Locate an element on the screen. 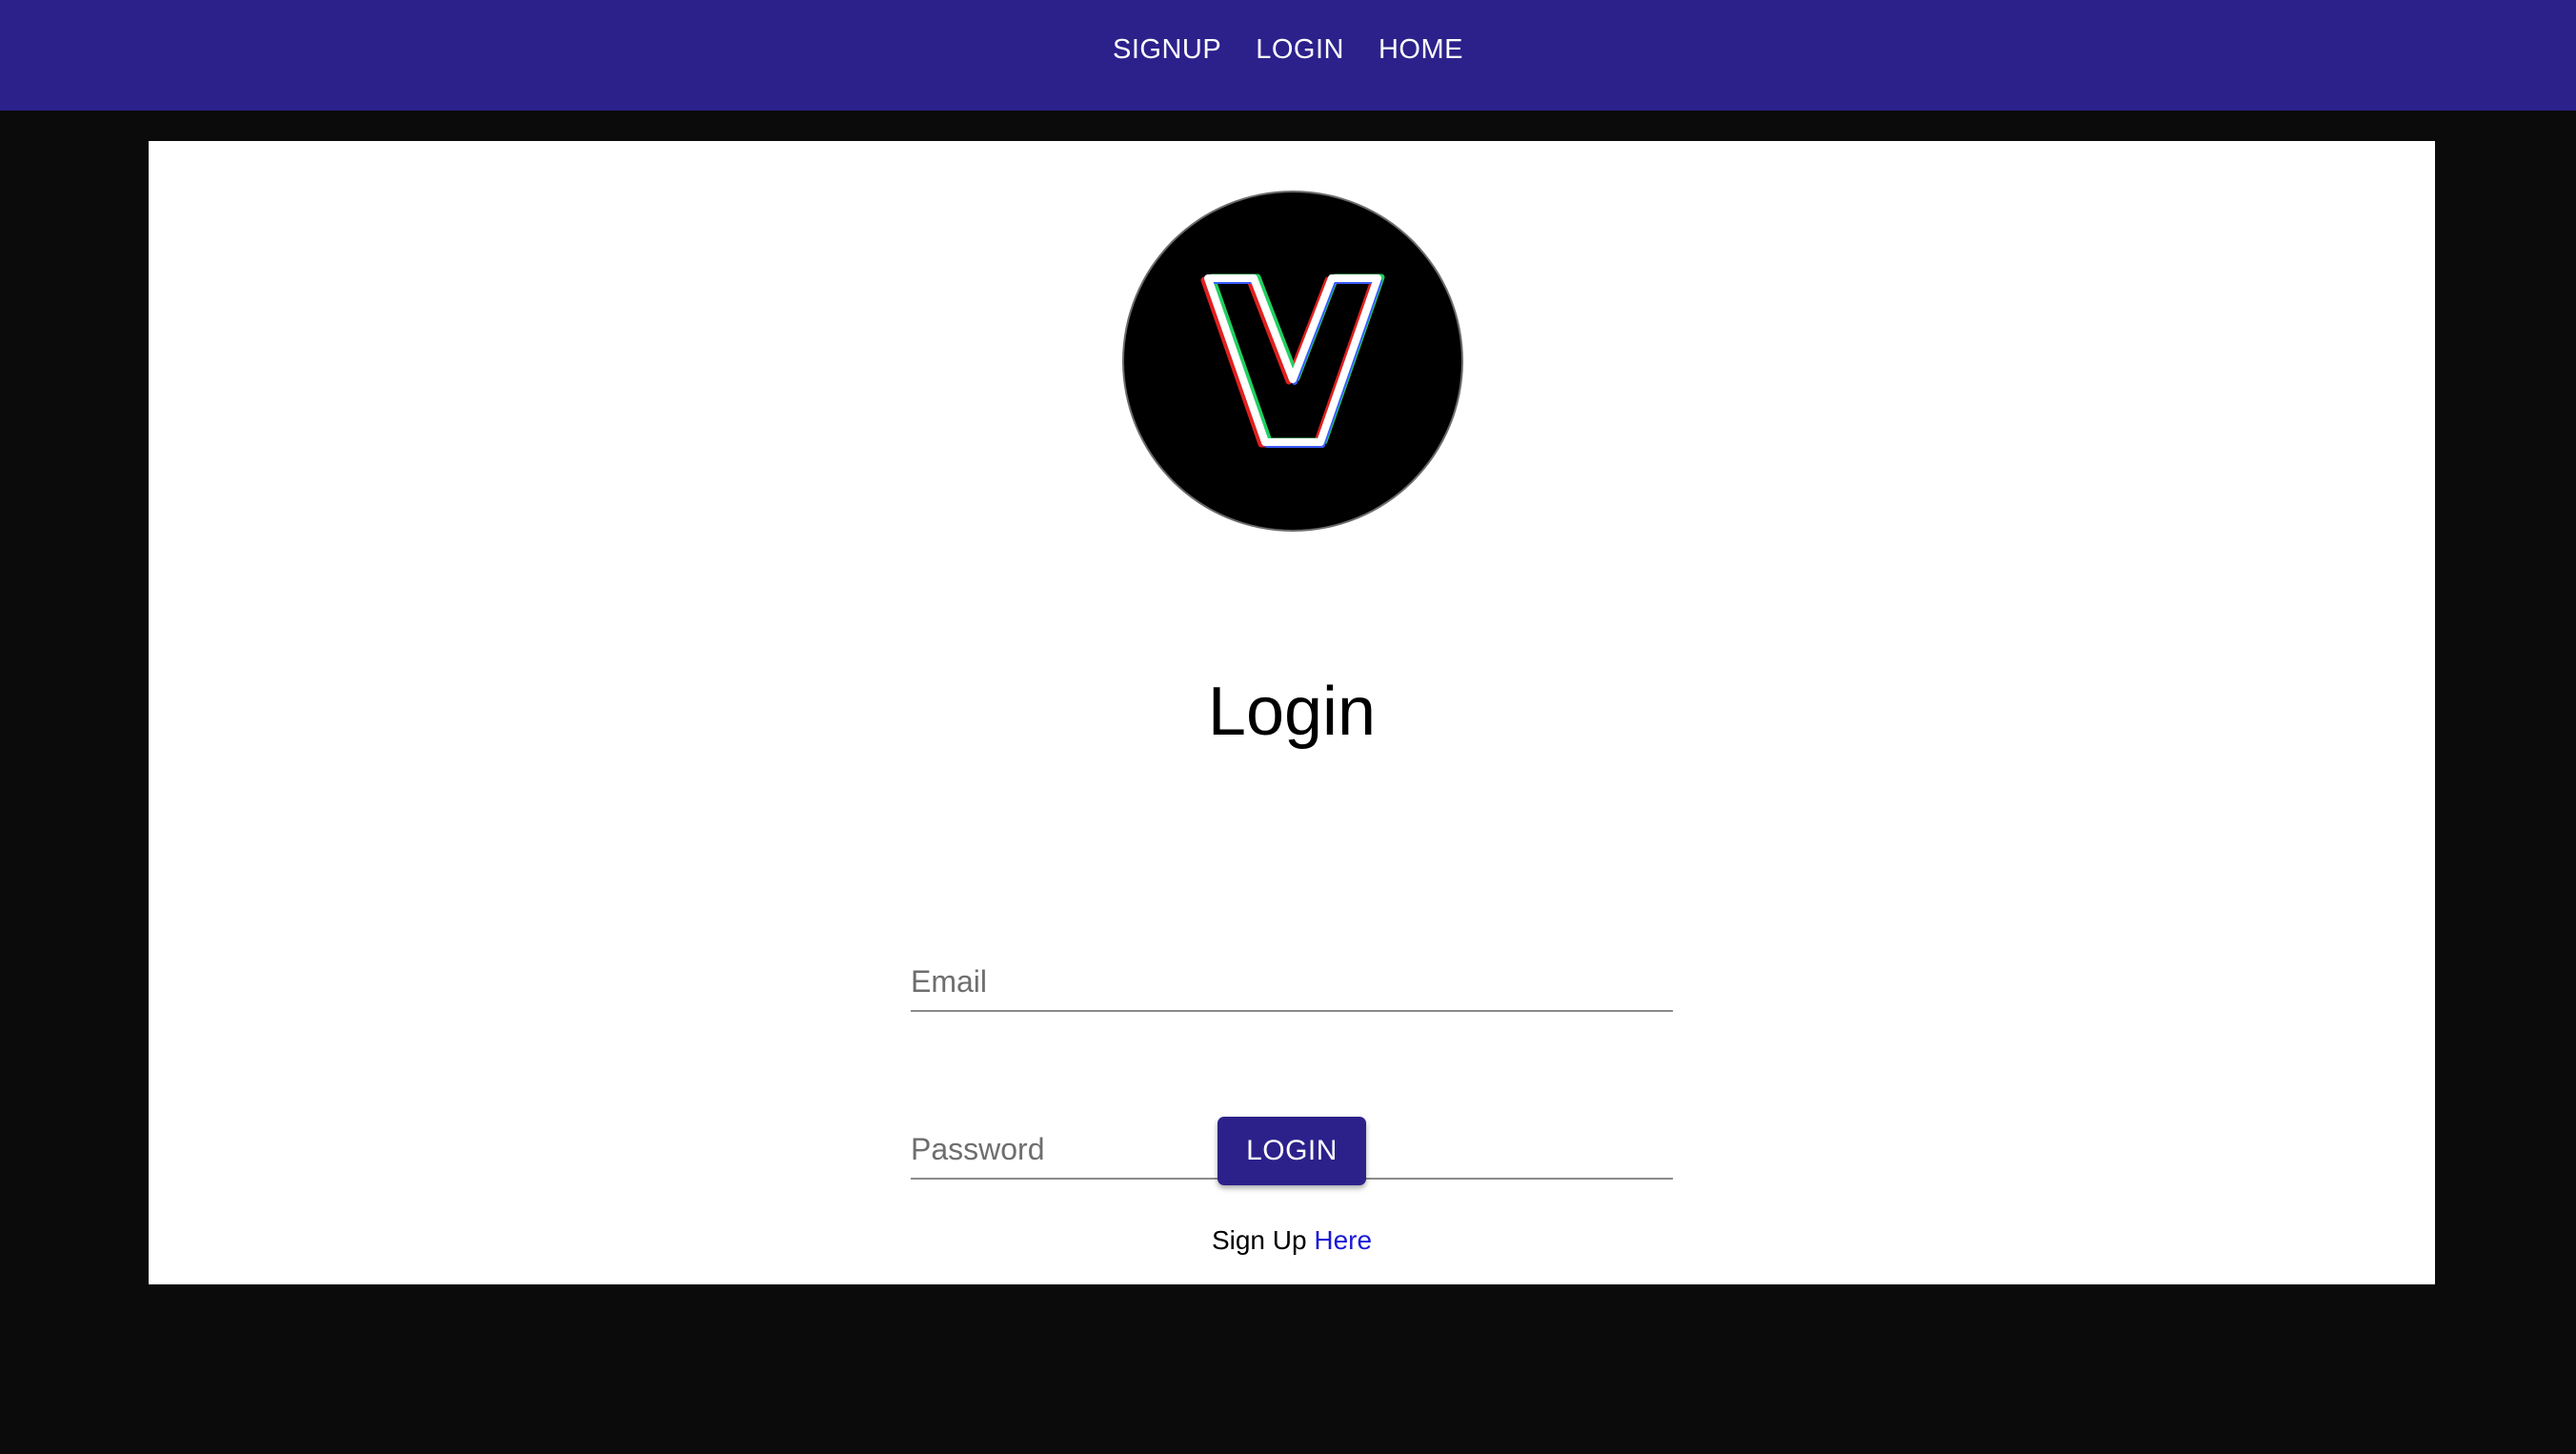  top-navigation-bar: SIGNUP LOGIN HOME is located at coordinates (1288, 56).